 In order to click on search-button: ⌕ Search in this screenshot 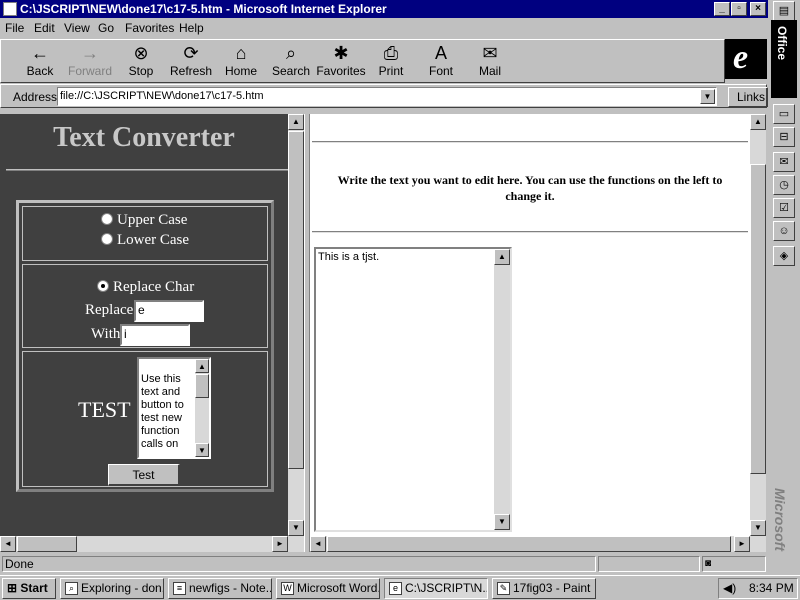, I will do `click(291, 62)`.